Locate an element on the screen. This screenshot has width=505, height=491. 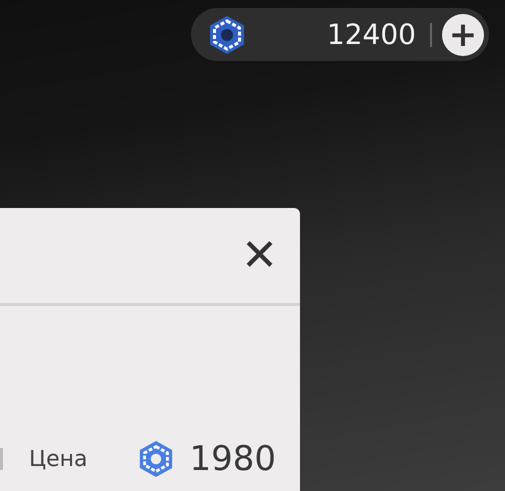
add-button: + is located at coordinates (463, 35).